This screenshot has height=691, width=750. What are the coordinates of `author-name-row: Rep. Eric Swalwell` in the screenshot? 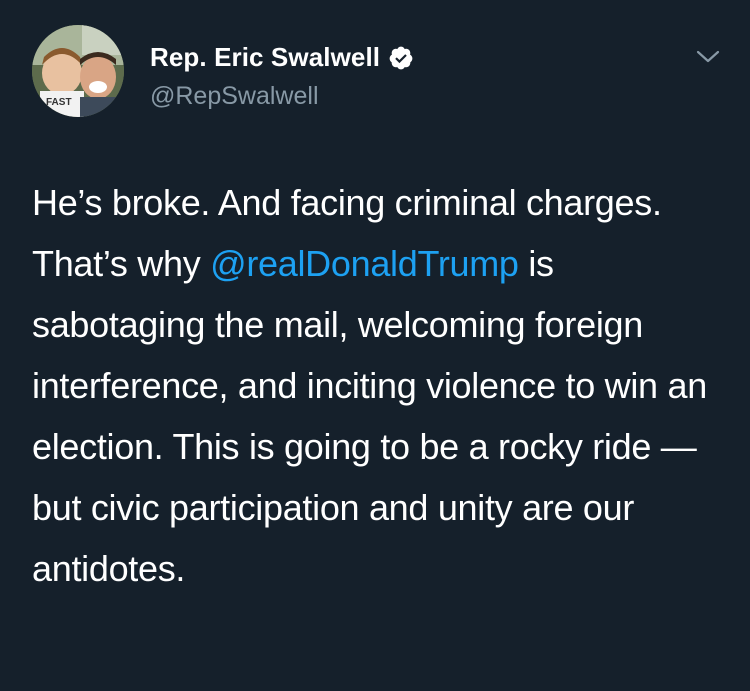 It's located at (282, 57).